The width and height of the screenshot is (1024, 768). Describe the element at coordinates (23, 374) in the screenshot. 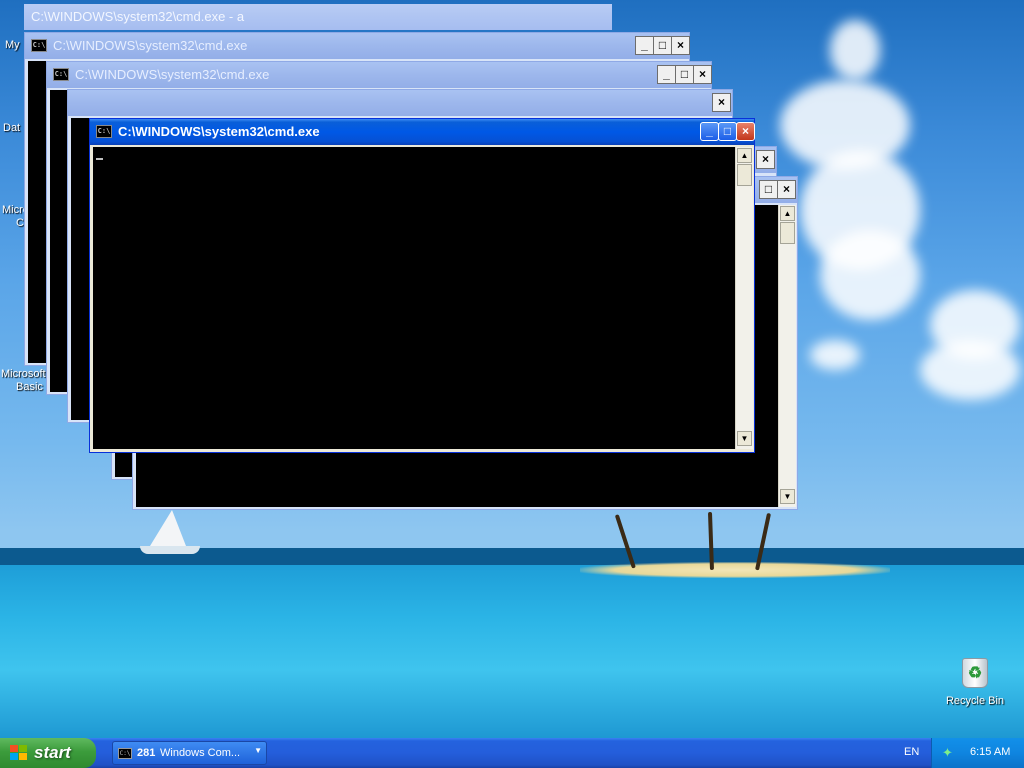

I see `desktop-icon-label: Microsoft` at that location.